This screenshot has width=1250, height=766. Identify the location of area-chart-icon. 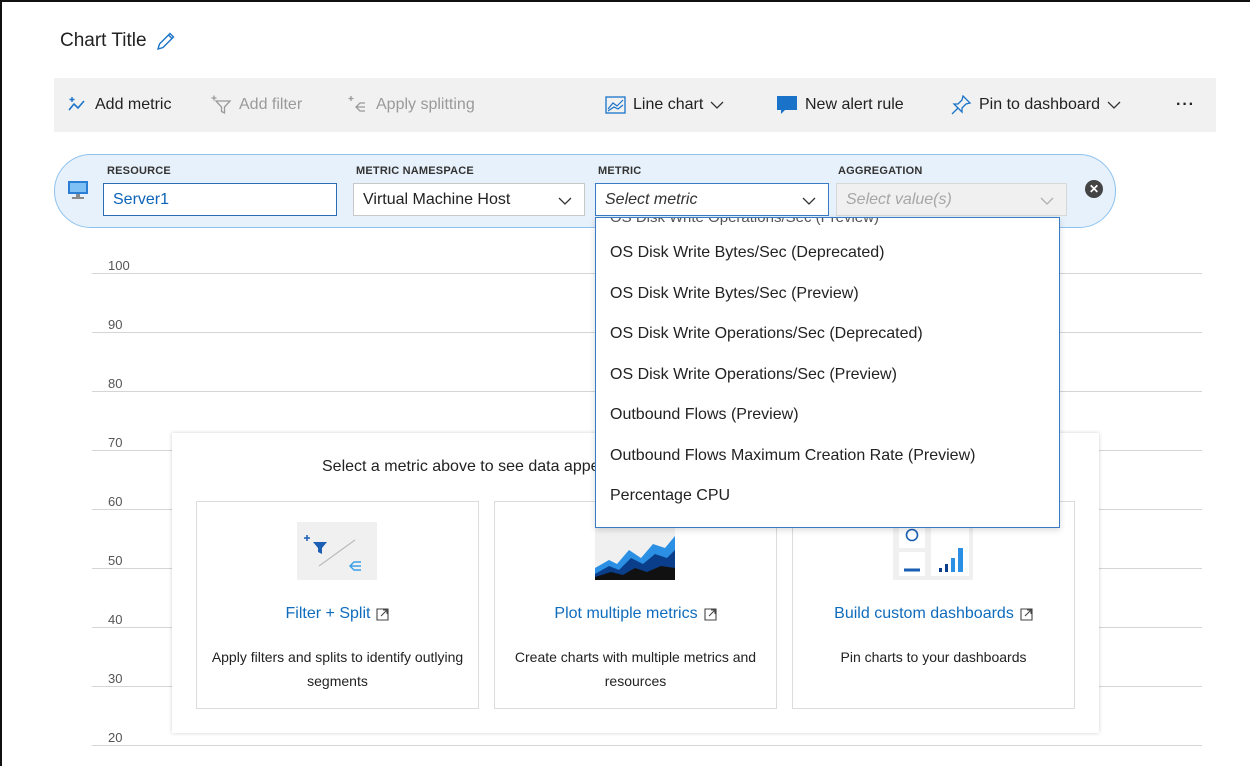
(635, 551).